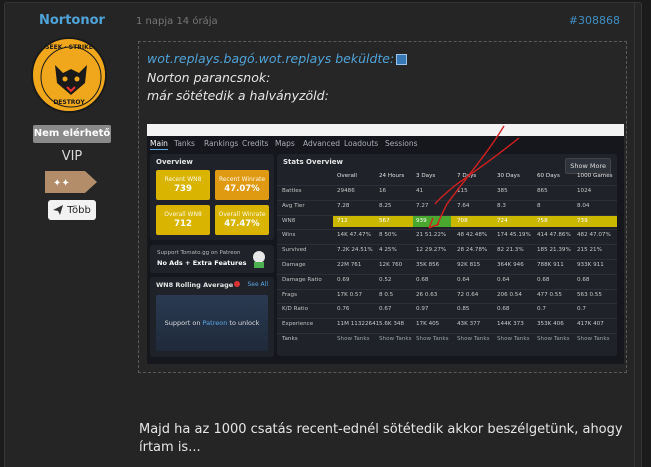  I want to click on more-button: Több, so click(72, 210).